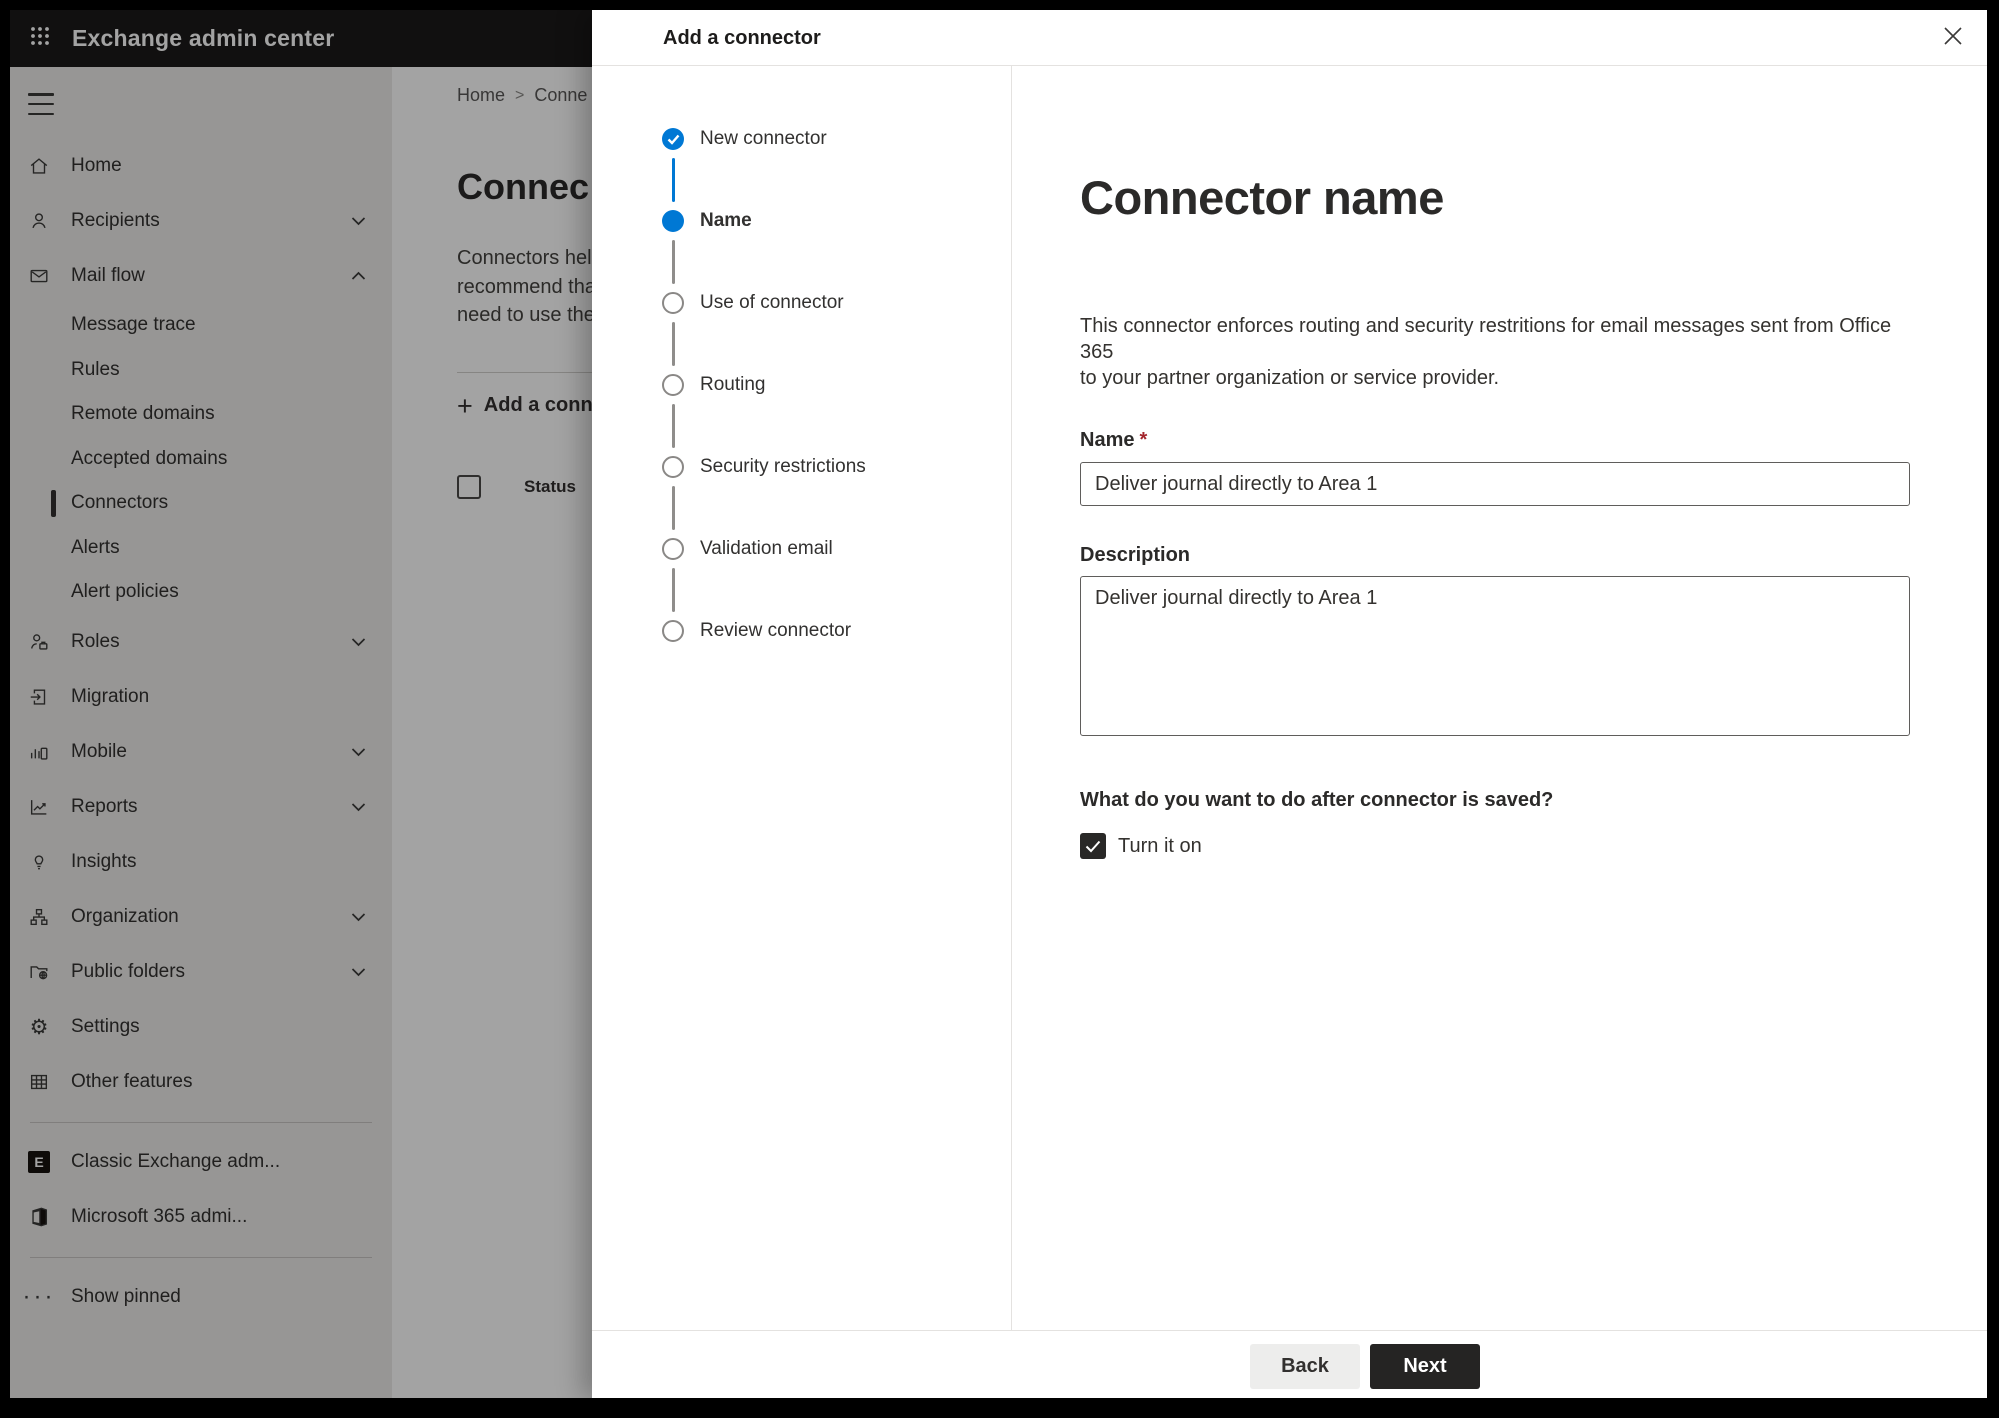 The width and height of the screenshot is (1999, 1418). What do you see at coordinates (201, 807) in the screenshot?
I see `sidebar-item-reports: Reports` at bounding box center [201, 807].